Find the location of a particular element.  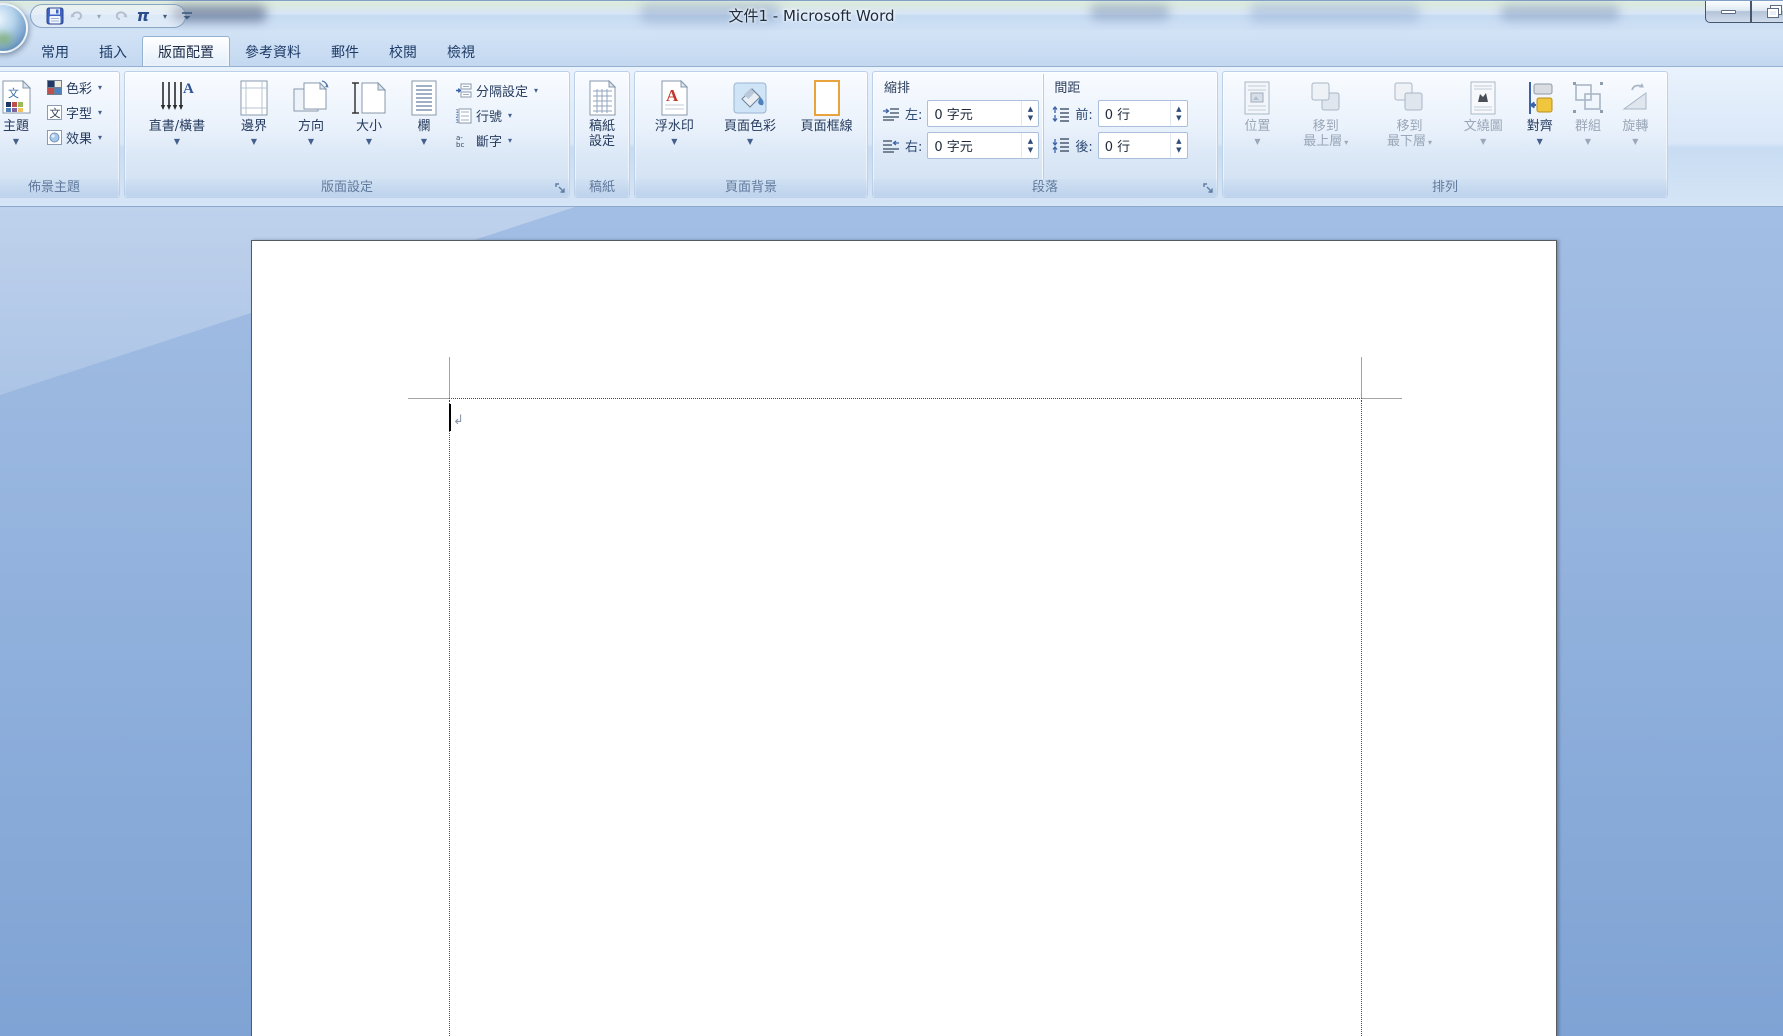

orientation-button: 方向 ▼ is located at coordinates (311, 126).